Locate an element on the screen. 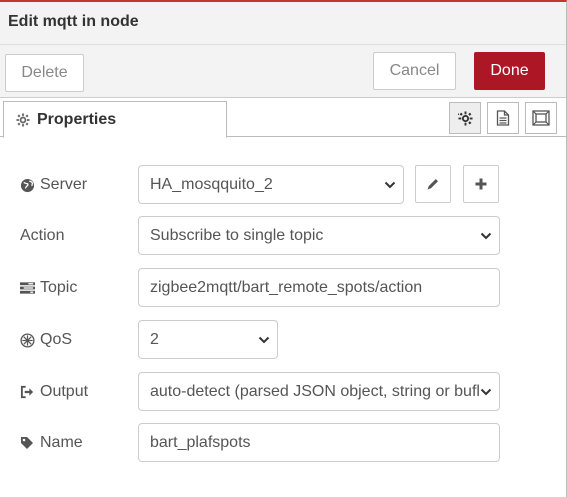 This screenshot has height=497, width=567. qos-label: QoS is located at coordinates (46, 340).